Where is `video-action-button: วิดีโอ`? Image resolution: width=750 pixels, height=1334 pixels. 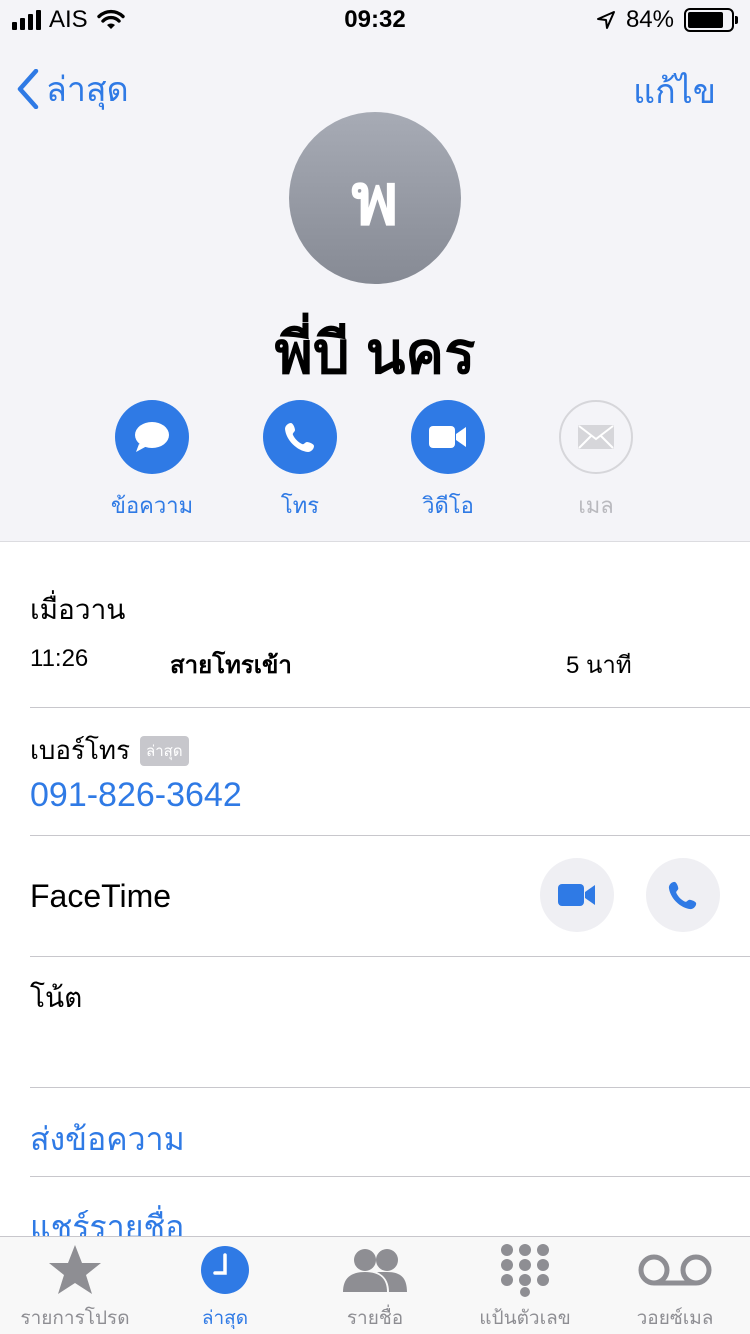 video-action-button: วิดีโอ is located at coordinates (448, 461).